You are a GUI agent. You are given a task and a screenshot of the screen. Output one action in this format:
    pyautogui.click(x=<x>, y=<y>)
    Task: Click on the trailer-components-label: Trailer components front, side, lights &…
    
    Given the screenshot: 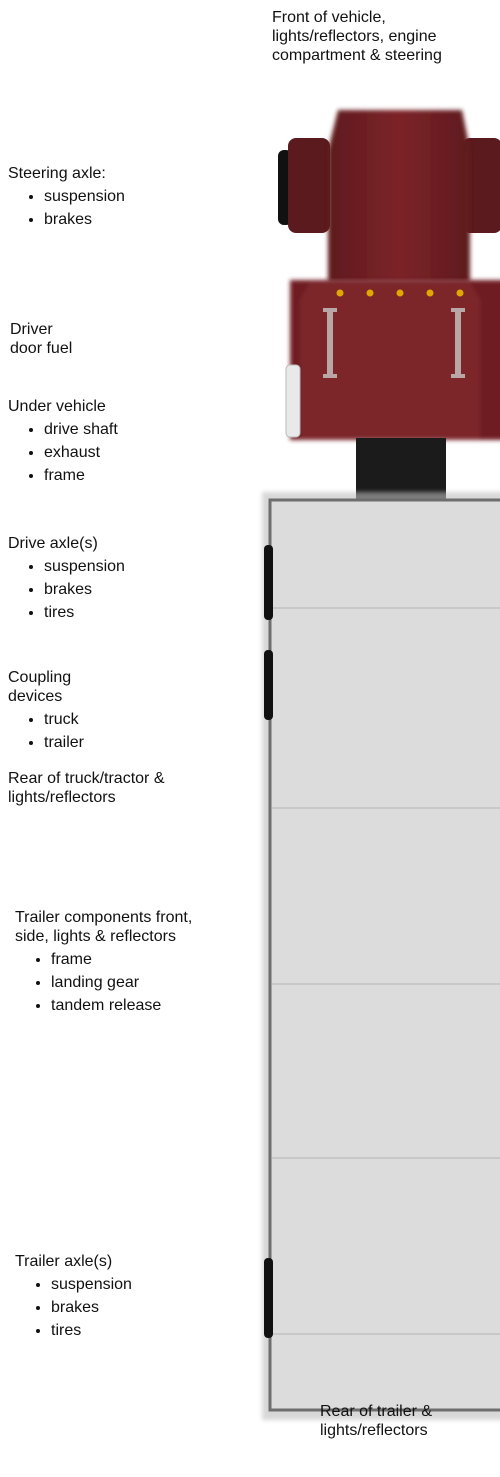 What is the action you would take?
    pyautogui.click(x=115, y=976)
    